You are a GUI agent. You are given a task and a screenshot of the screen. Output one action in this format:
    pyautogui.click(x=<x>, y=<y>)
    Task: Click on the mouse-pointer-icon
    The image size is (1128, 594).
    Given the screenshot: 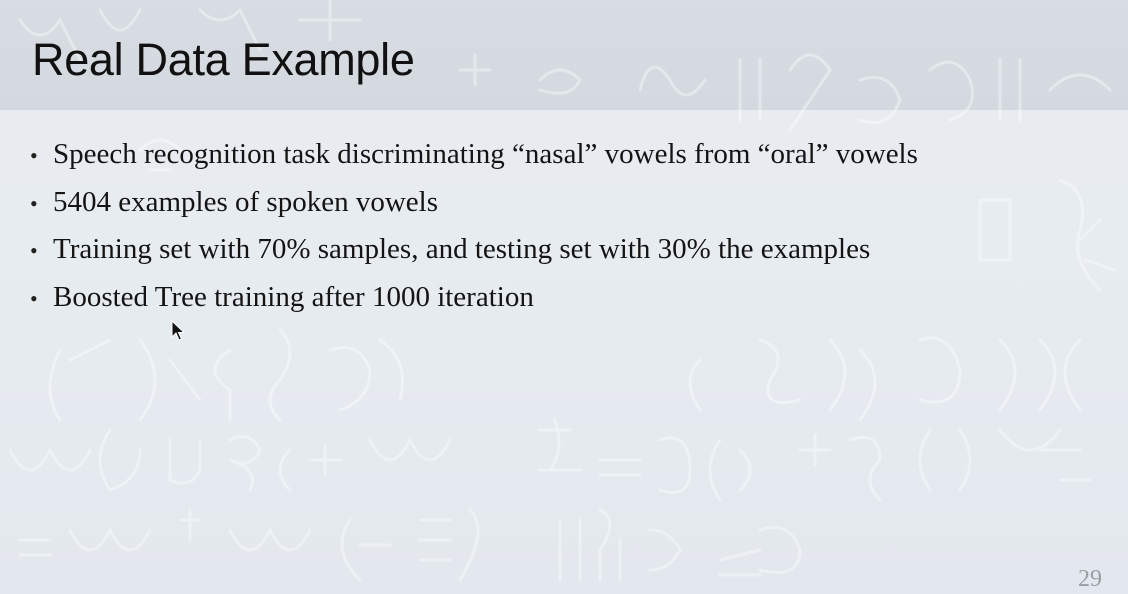 What is the action you would take?
    pyautogui.click(x=178, y=330)
    